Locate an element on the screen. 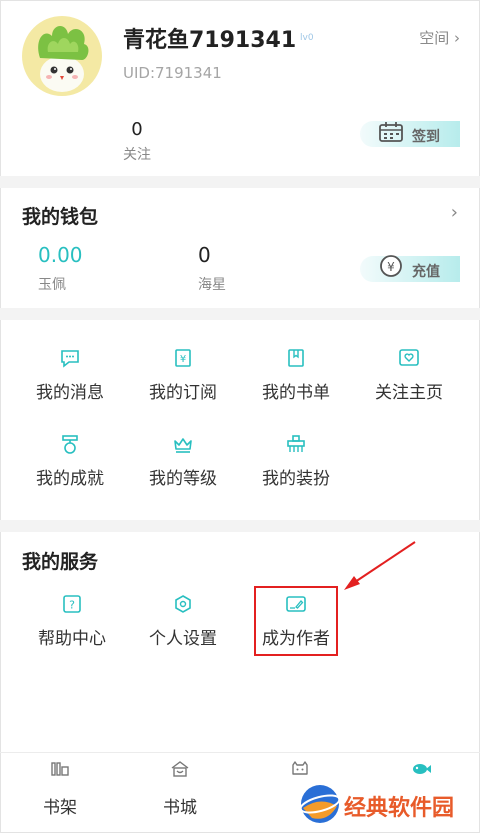 The height and width of the screenshot is (834, 480). checkin-button: 签到 is located at coordinates (410, 134).